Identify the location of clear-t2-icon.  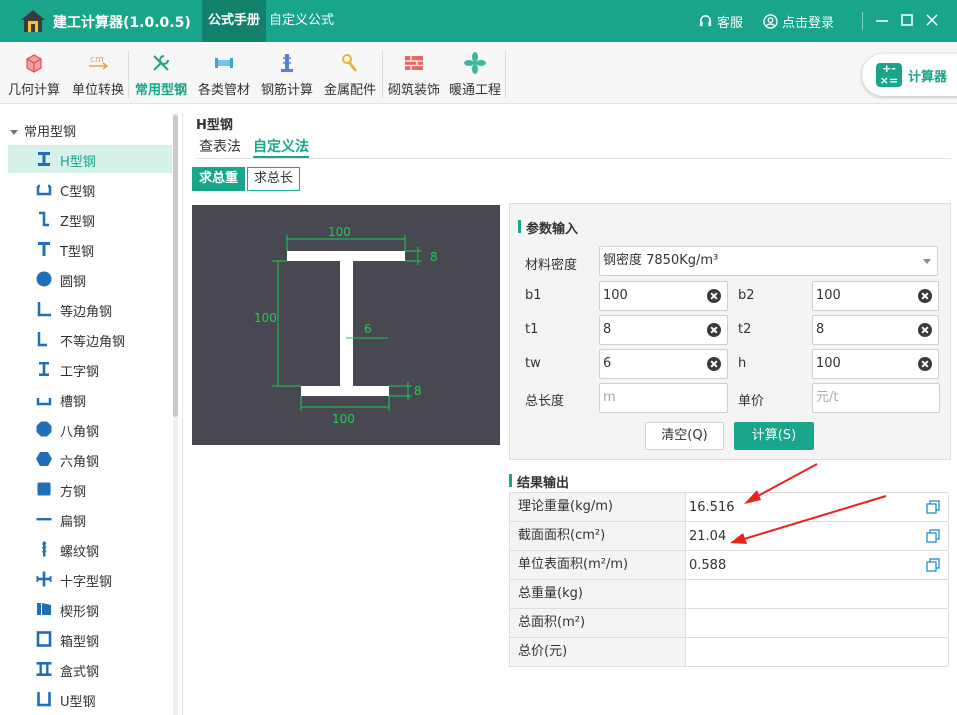
(925, 330).